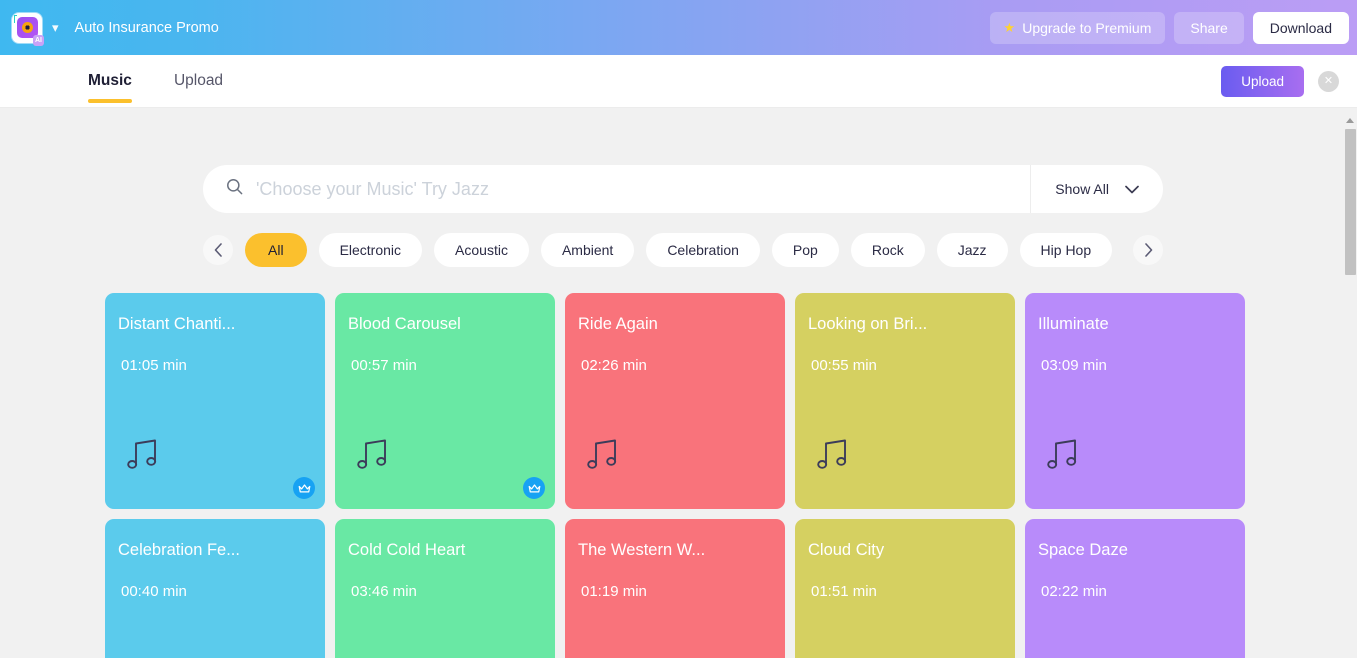 The height and width of the screenshot is (658, 1357). I want to click on document-title: Auto Insurance Promo, so click(146, 27).